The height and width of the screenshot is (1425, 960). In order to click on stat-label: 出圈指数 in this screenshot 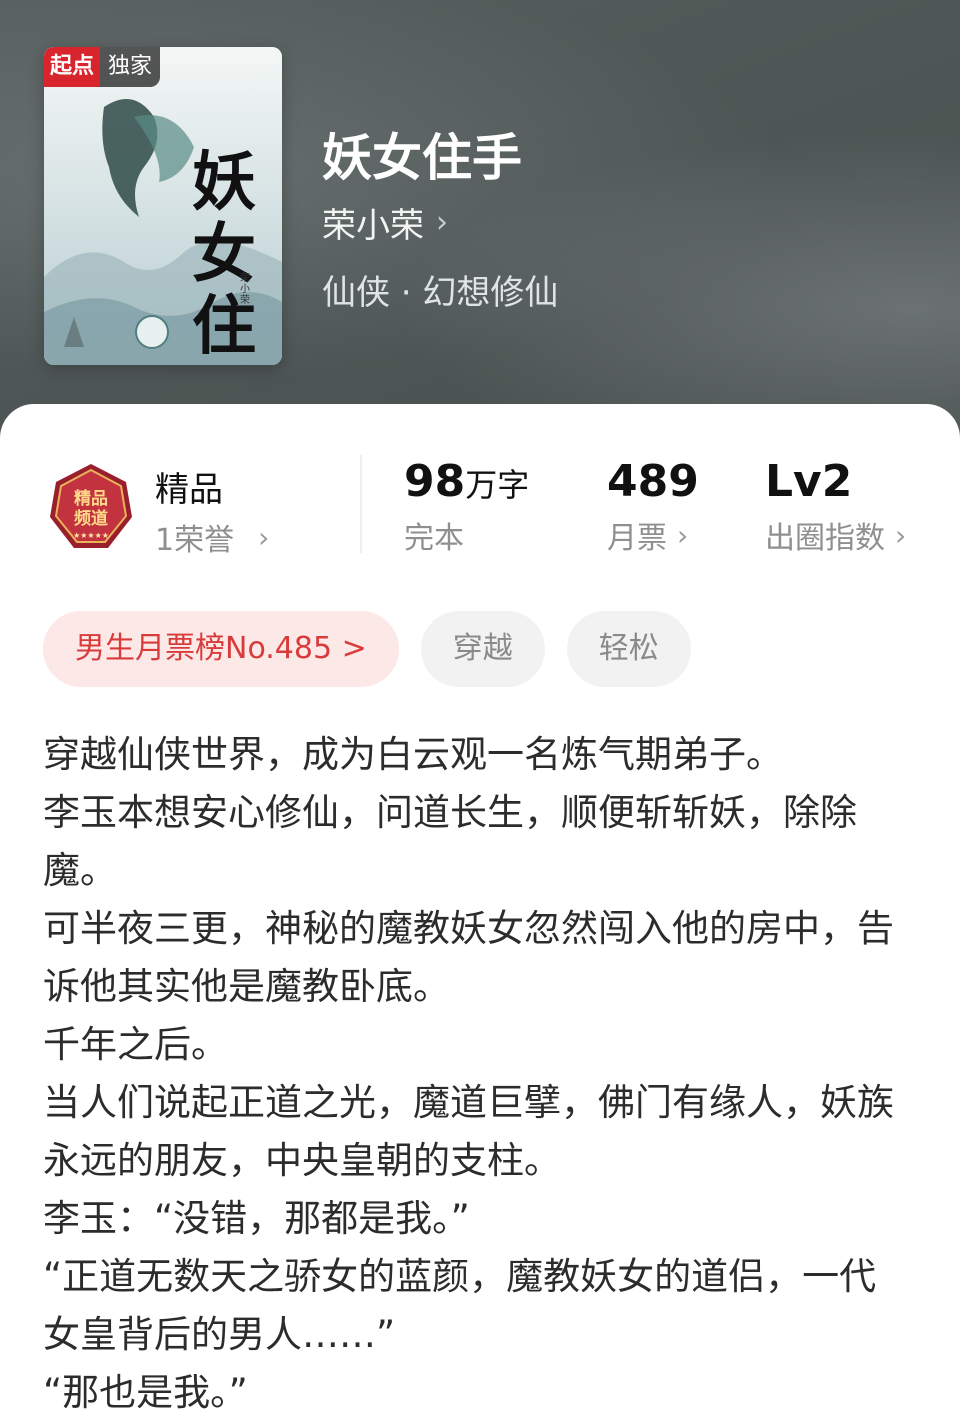, I will do `click(825, 538)`.